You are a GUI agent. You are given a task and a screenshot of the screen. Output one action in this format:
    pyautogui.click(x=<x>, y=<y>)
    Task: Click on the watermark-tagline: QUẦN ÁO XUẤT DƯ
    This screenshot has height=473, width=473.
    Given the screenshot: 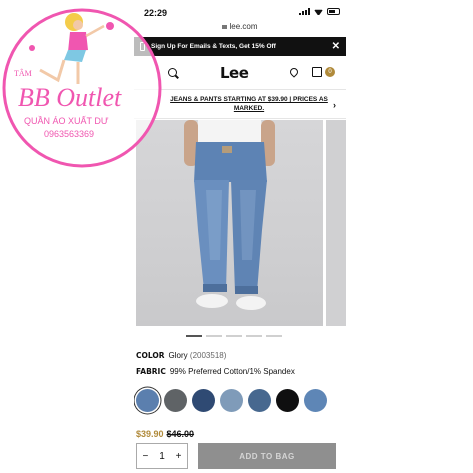 What is the action you would take?
    pyautogui.click(x=66, y=121)
    